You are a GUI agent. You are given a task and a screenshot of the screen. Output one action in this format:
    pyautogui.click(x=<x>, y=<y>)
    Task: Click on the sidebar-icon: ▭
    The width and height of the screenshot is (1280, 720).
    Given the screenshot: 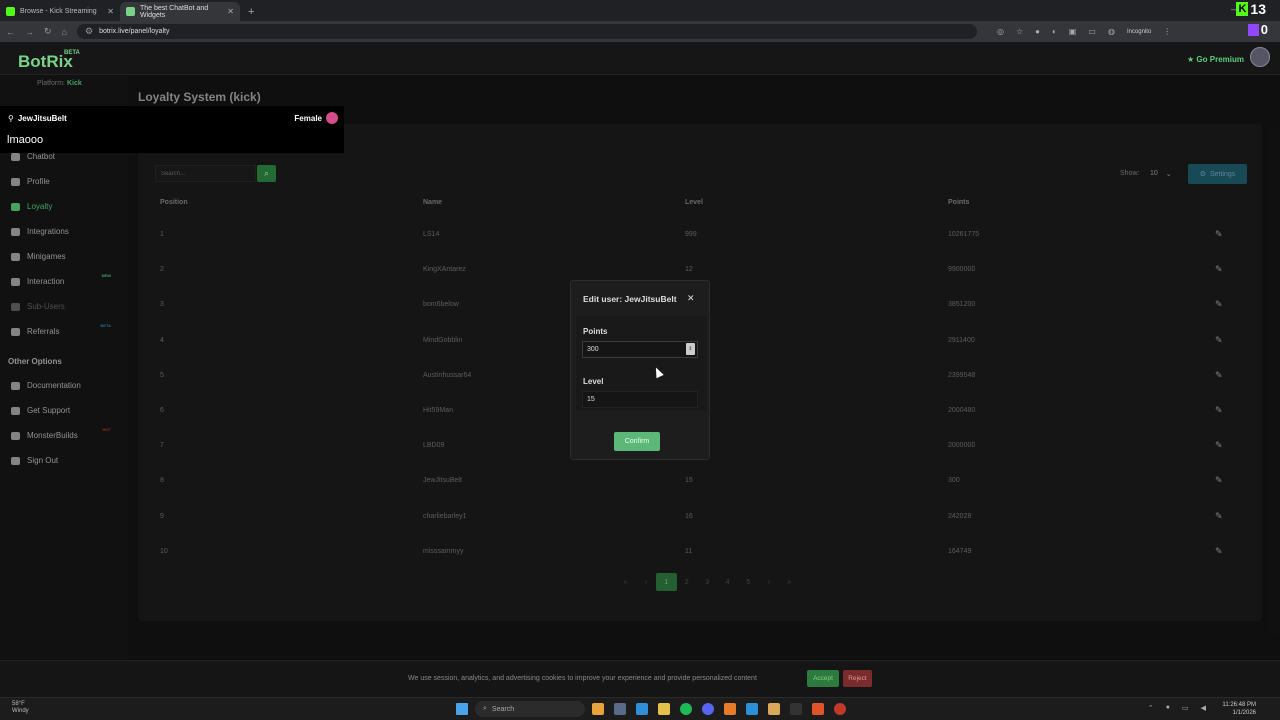 What is the action you would take?
    pyautogui.click(x=1092, y=31)
    